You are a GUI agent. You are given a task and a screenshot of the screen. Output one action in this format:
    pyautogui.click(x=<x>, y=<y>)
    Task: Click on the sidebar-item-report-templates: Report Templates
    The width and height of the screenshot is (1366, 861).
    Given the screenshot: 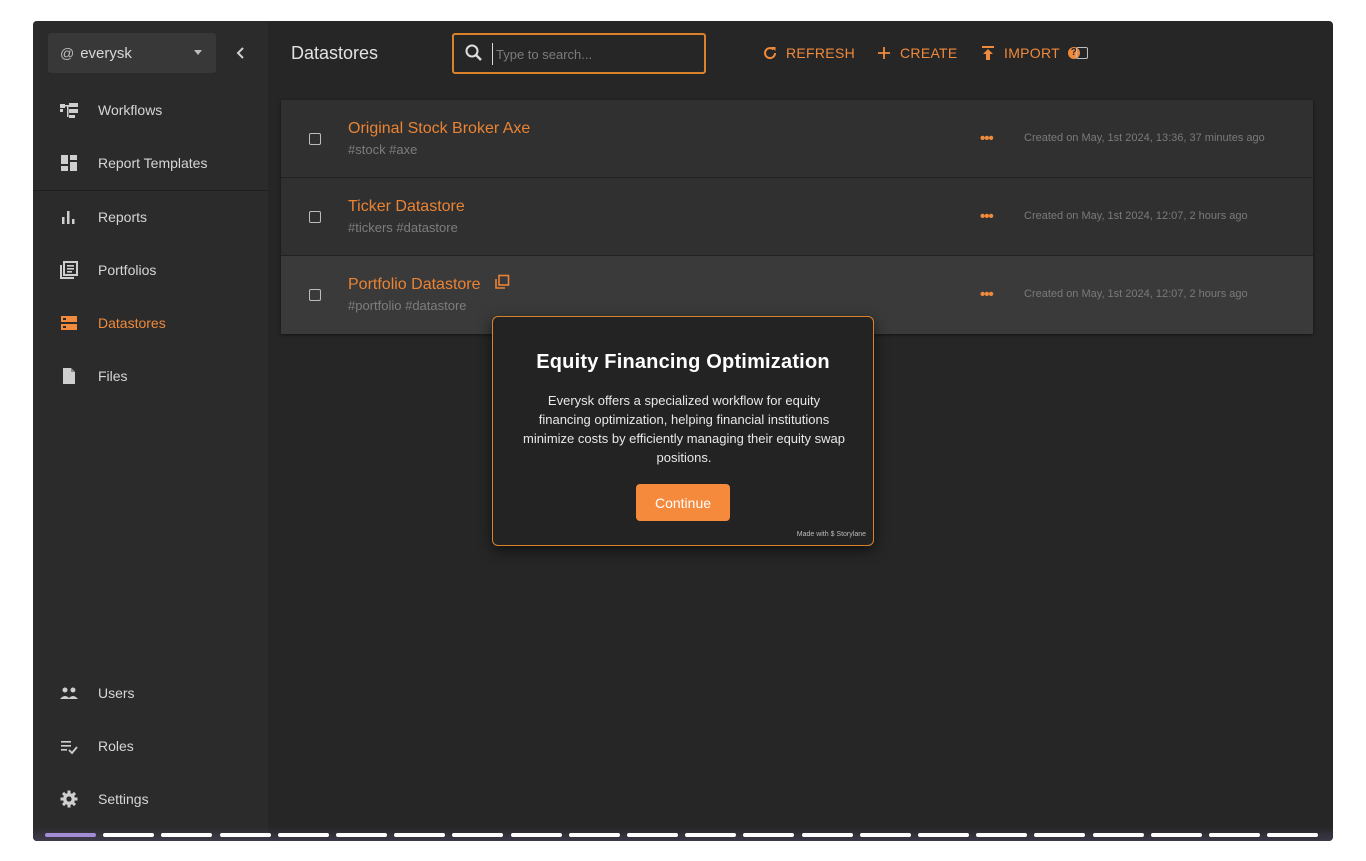 What is the action you would take?
    pyautogui.click(x=150, y=163)
    